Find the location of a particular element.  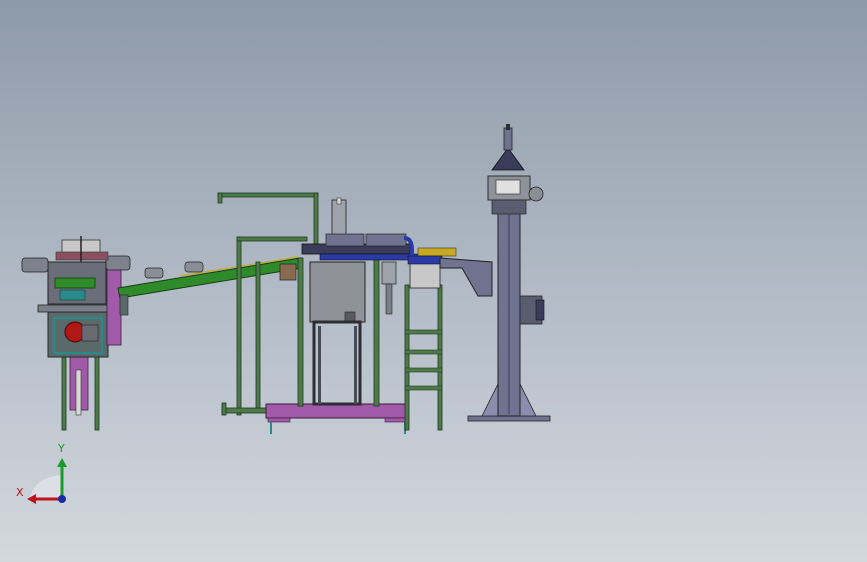

press-foot-left is located at coordinates (279, 420).